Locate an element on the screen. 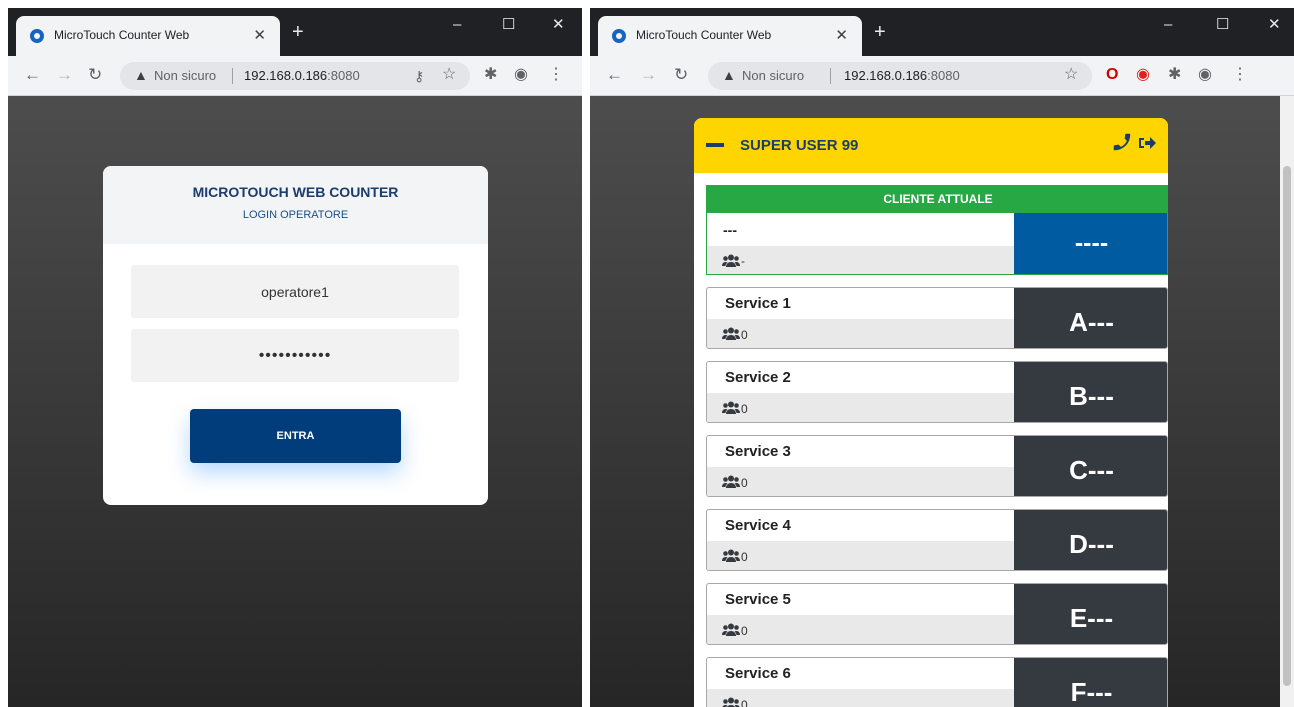  microtouch-favicon-icon is located at coordinates (619, 36).